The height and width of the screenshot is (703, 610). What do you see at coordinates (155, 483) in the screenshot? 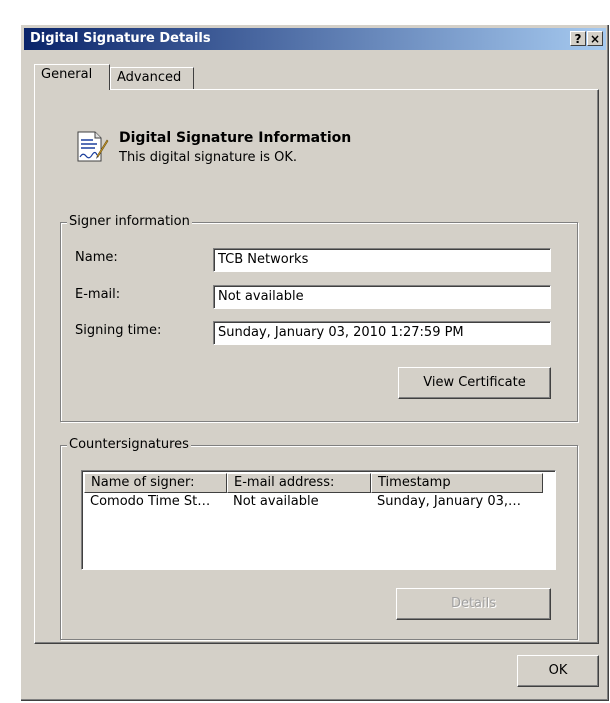
I see `column-name-of-signer: Name of signer:` at bounding box center [155, 483].